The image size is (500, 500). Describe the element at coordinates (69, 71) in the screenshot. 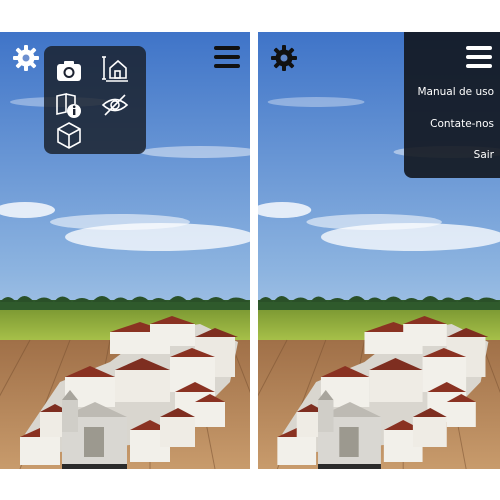

I see `camera-icon` at that location.